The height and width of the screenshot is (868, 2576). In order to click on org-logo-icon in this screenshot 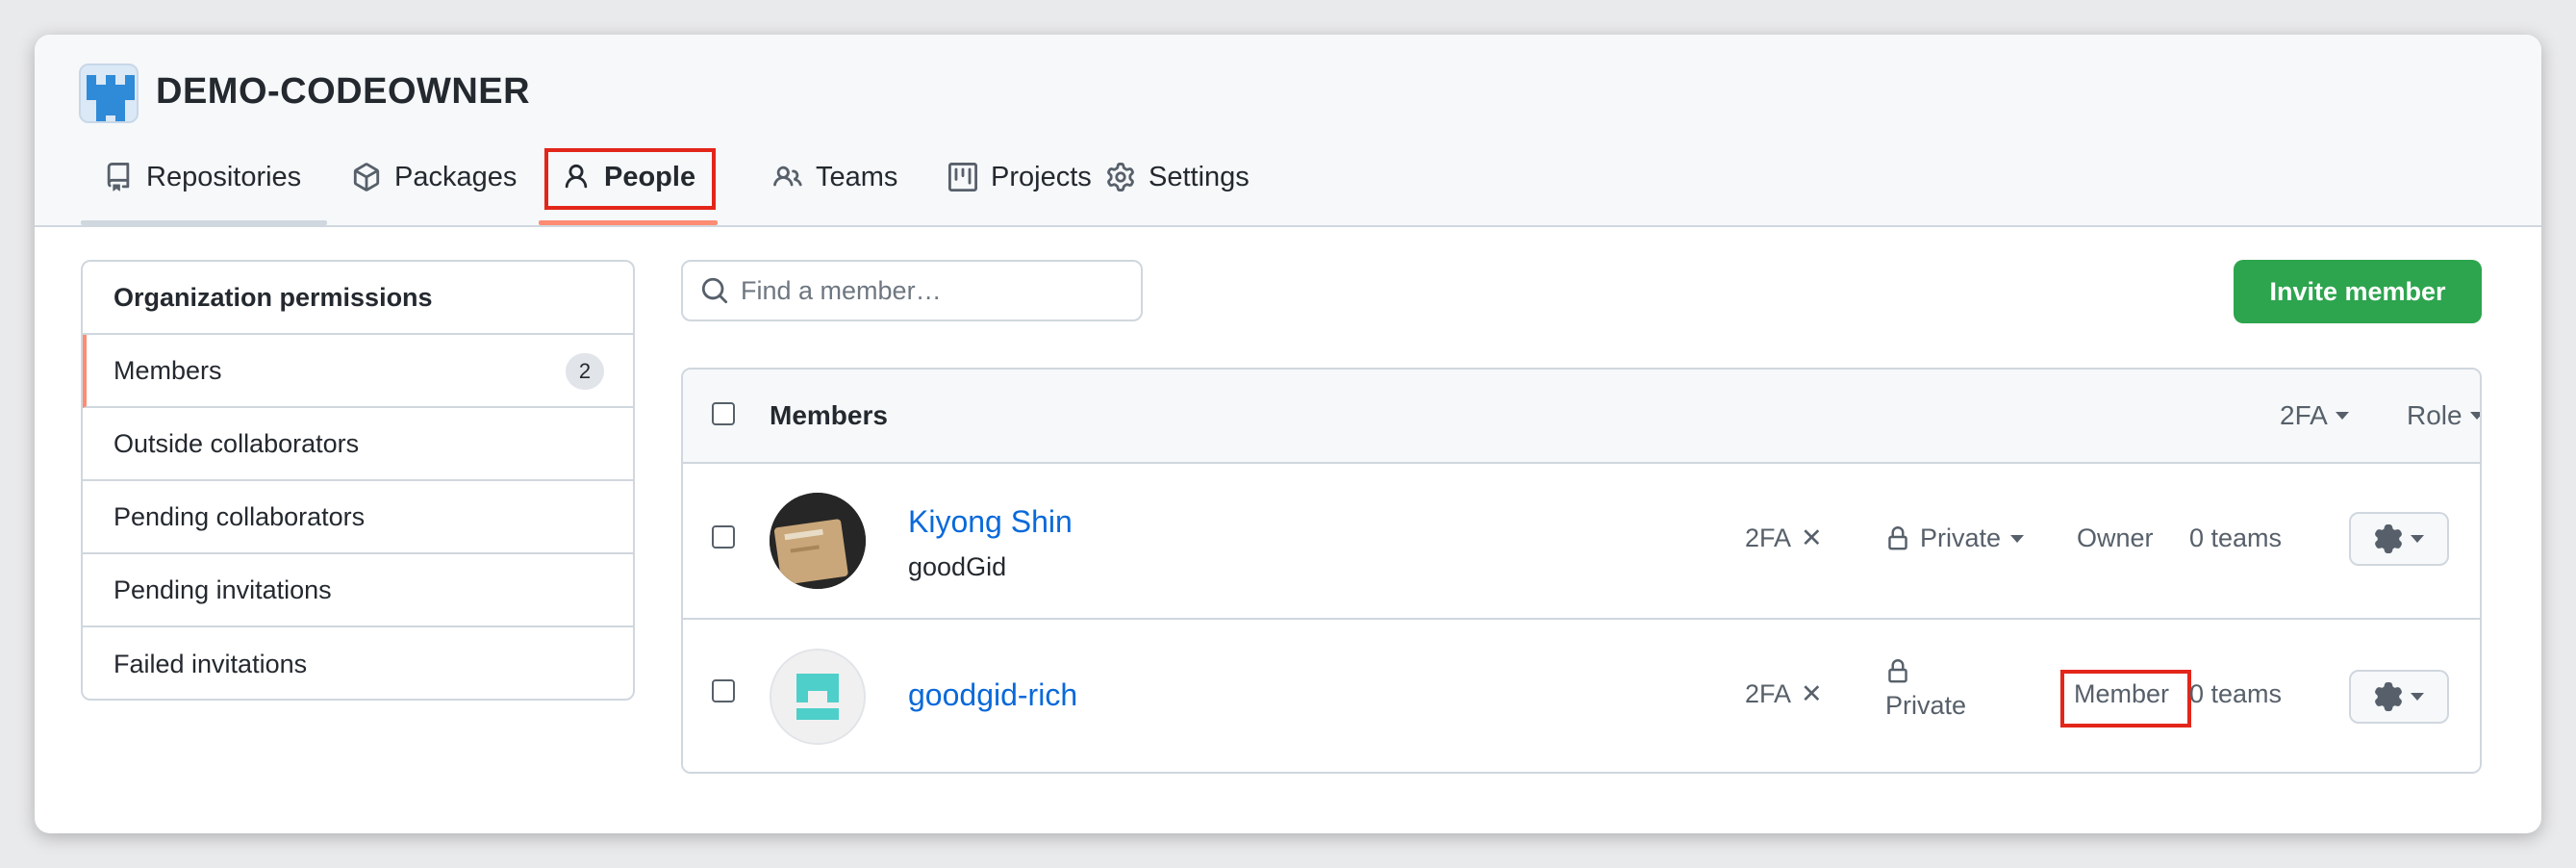, I will do `click(109, 93)`.